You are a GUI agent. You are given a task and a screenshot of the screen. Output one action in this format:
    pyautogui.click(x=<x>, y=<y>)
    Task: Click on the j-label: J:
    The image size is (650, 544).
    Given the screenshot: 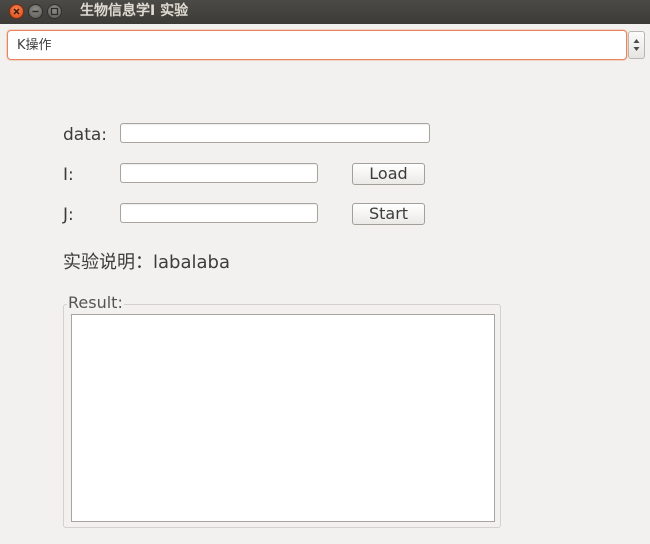 What is the action you would take?
    pyautogui.click(x=68, y=215)
    